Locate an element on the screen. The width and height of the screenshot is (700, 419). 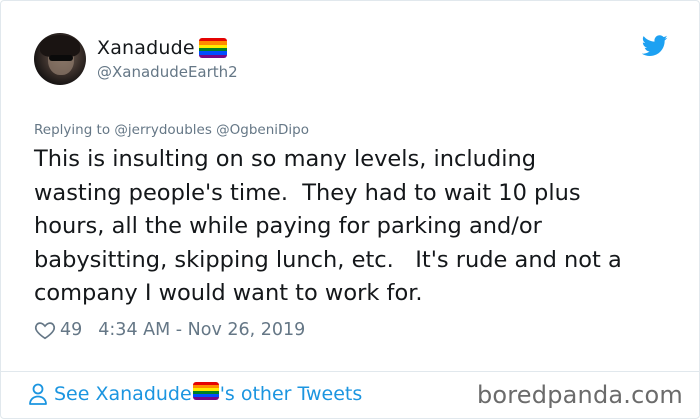
see-other-tweets-link: See Xanadude 's other Tweets is located at coordinates (195, 393).